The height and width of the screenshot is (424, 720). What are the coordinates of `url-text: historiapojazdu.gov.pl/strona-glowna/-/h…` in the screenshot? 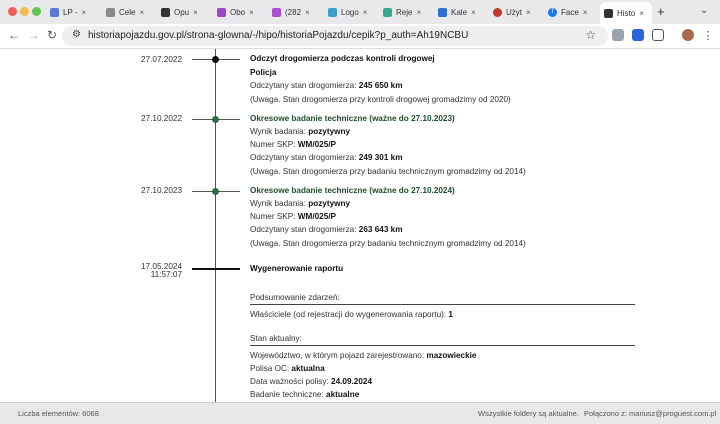 It's located at (278, 35).